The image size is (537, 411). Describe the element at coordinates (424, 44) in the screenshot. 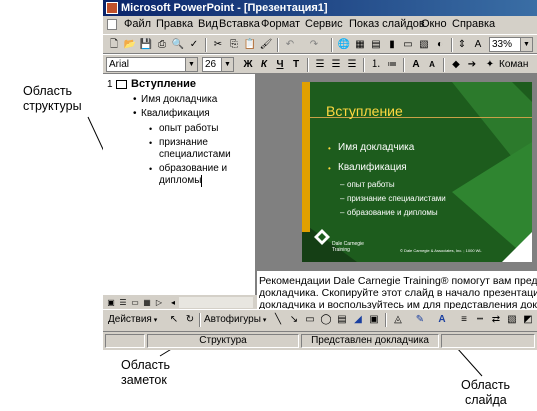

I see `slide-layout-icon: ▧` at that location.